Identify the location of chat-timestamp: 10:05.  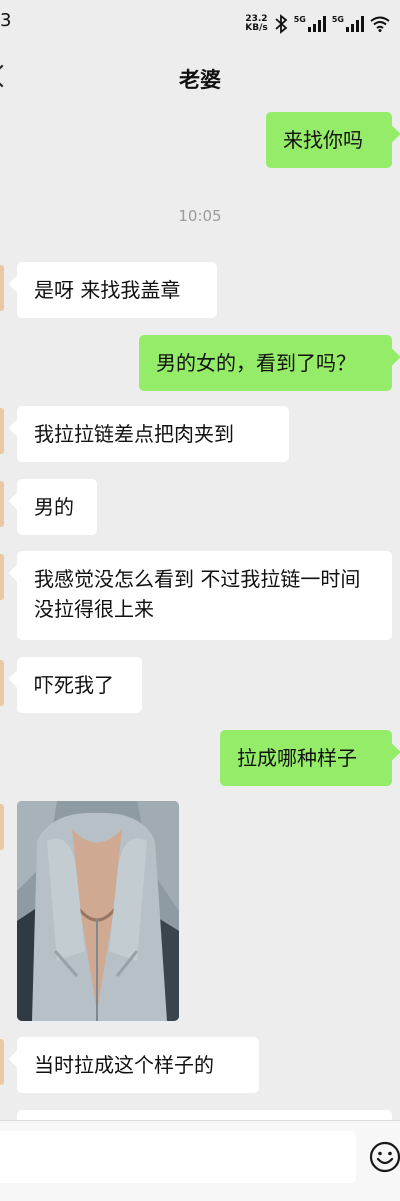
(200, 216).